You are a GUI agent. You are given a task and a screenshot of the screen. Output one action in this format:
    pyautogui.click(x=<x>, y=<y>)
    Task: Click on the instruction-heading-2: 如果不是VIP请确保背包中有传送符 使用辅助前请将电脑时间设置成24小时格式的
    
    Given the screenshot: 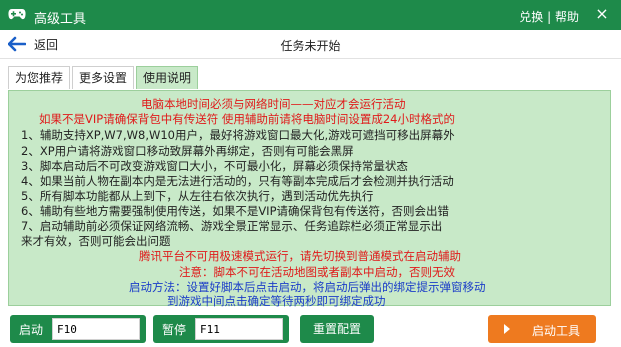 What is the action you would take?
    pyautogui.click(x=247, y=119)
    